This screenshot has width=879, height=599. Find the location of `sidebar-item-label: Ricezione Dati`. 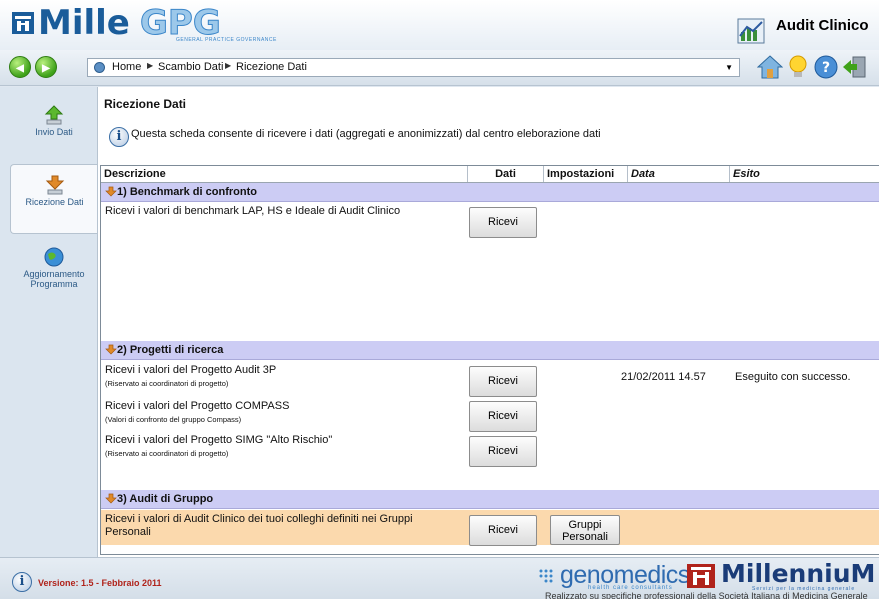

sidebar-item-label: Ricezione Dati is located at coordinates (54, 202).